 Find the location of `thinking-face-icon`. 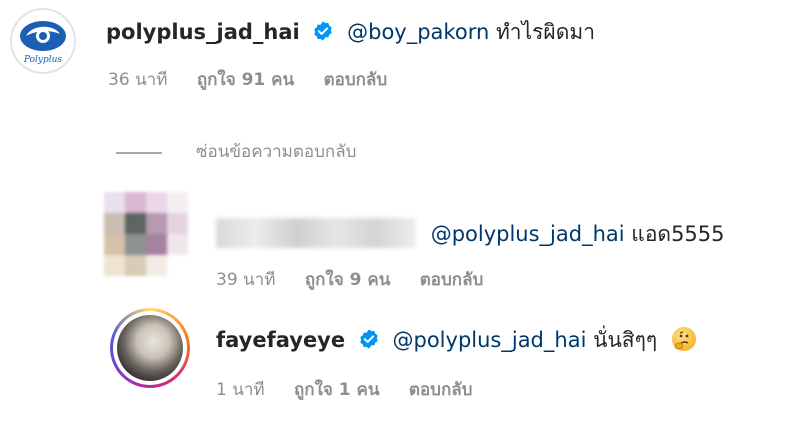

thinking-face-icon is located at coordinates (683, 339).